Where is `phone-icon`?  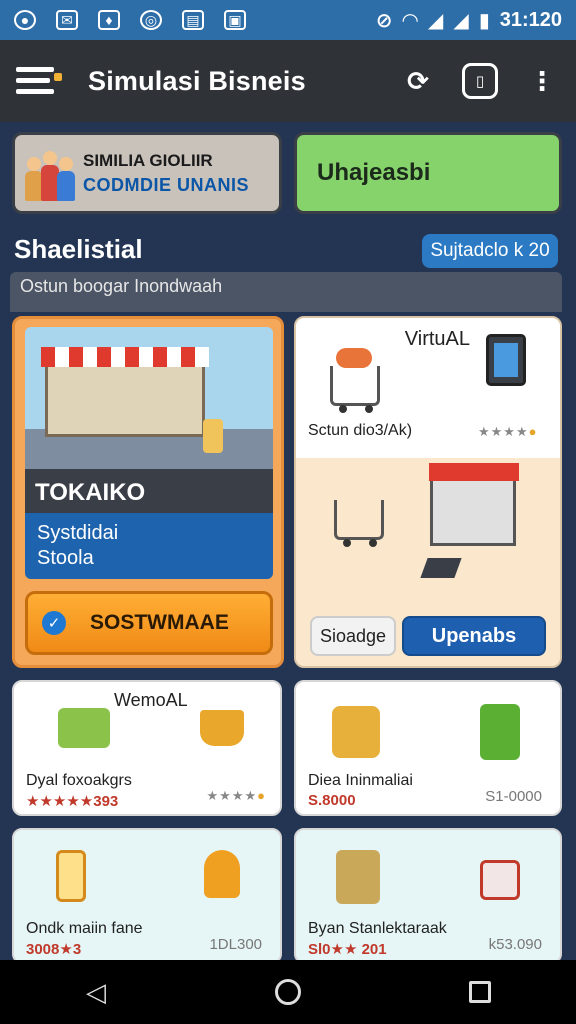 phone-icon is located at coordinates (71, 876).